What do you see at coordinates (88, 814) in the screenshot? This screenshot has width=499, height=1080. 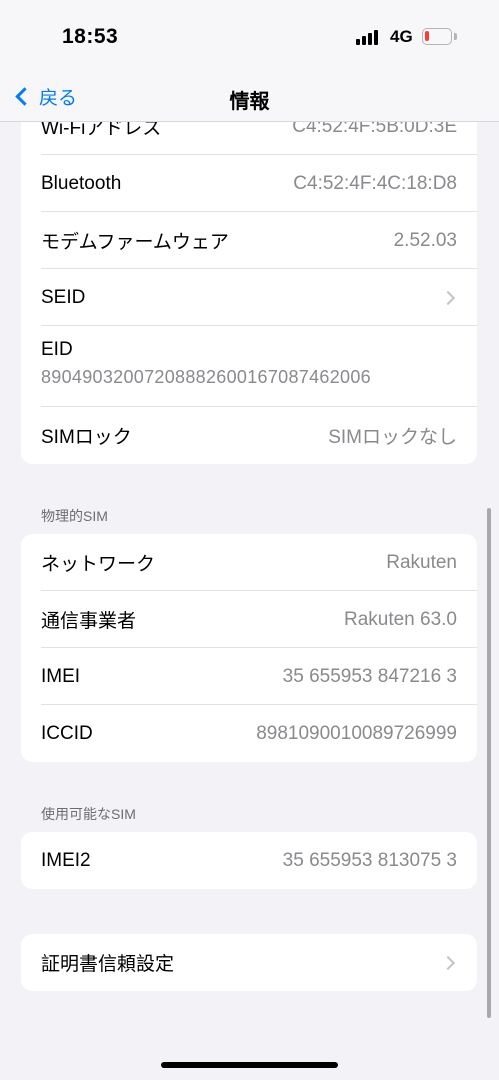 I see `section-header-available-sim: 使用可能なSIM` at bounding box center [88, 814].